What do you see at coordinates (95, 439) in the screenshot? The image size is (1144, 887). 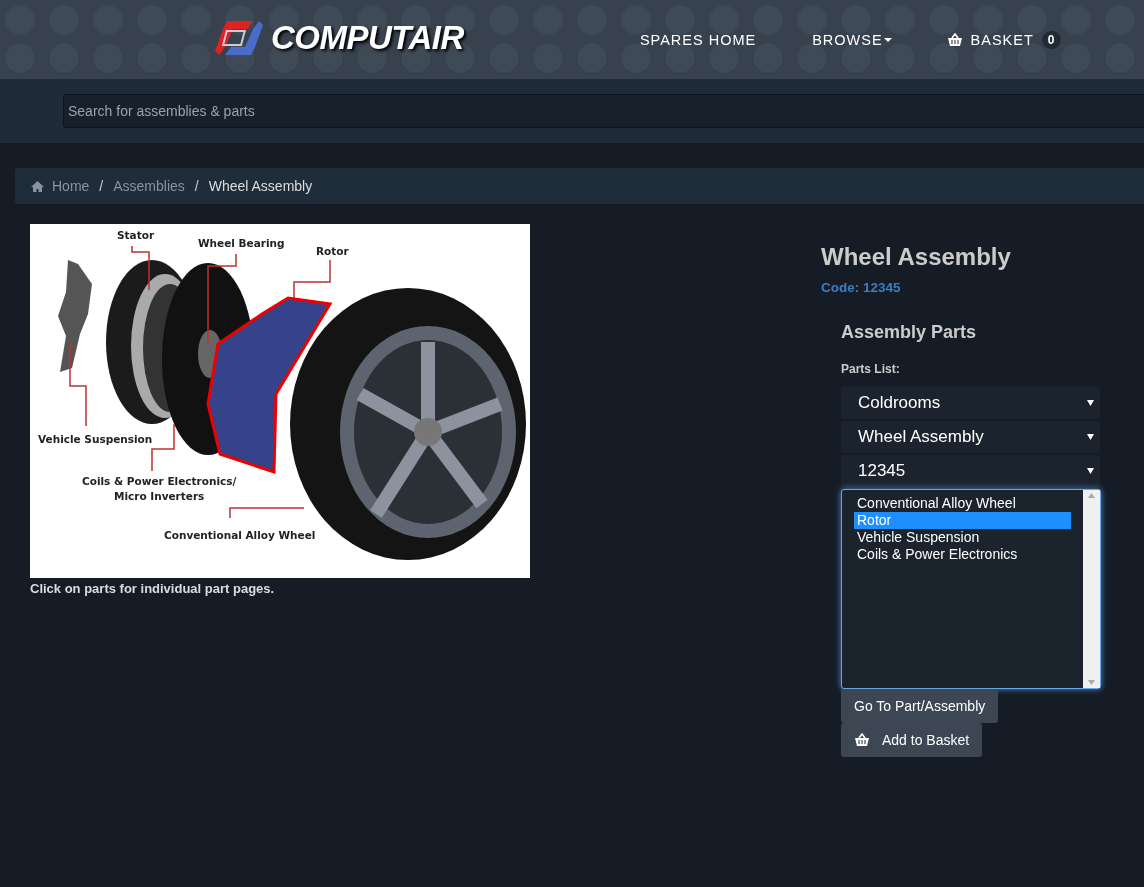 I see `part-label: Vehicle Suspension` at bounding box center [95, 439].